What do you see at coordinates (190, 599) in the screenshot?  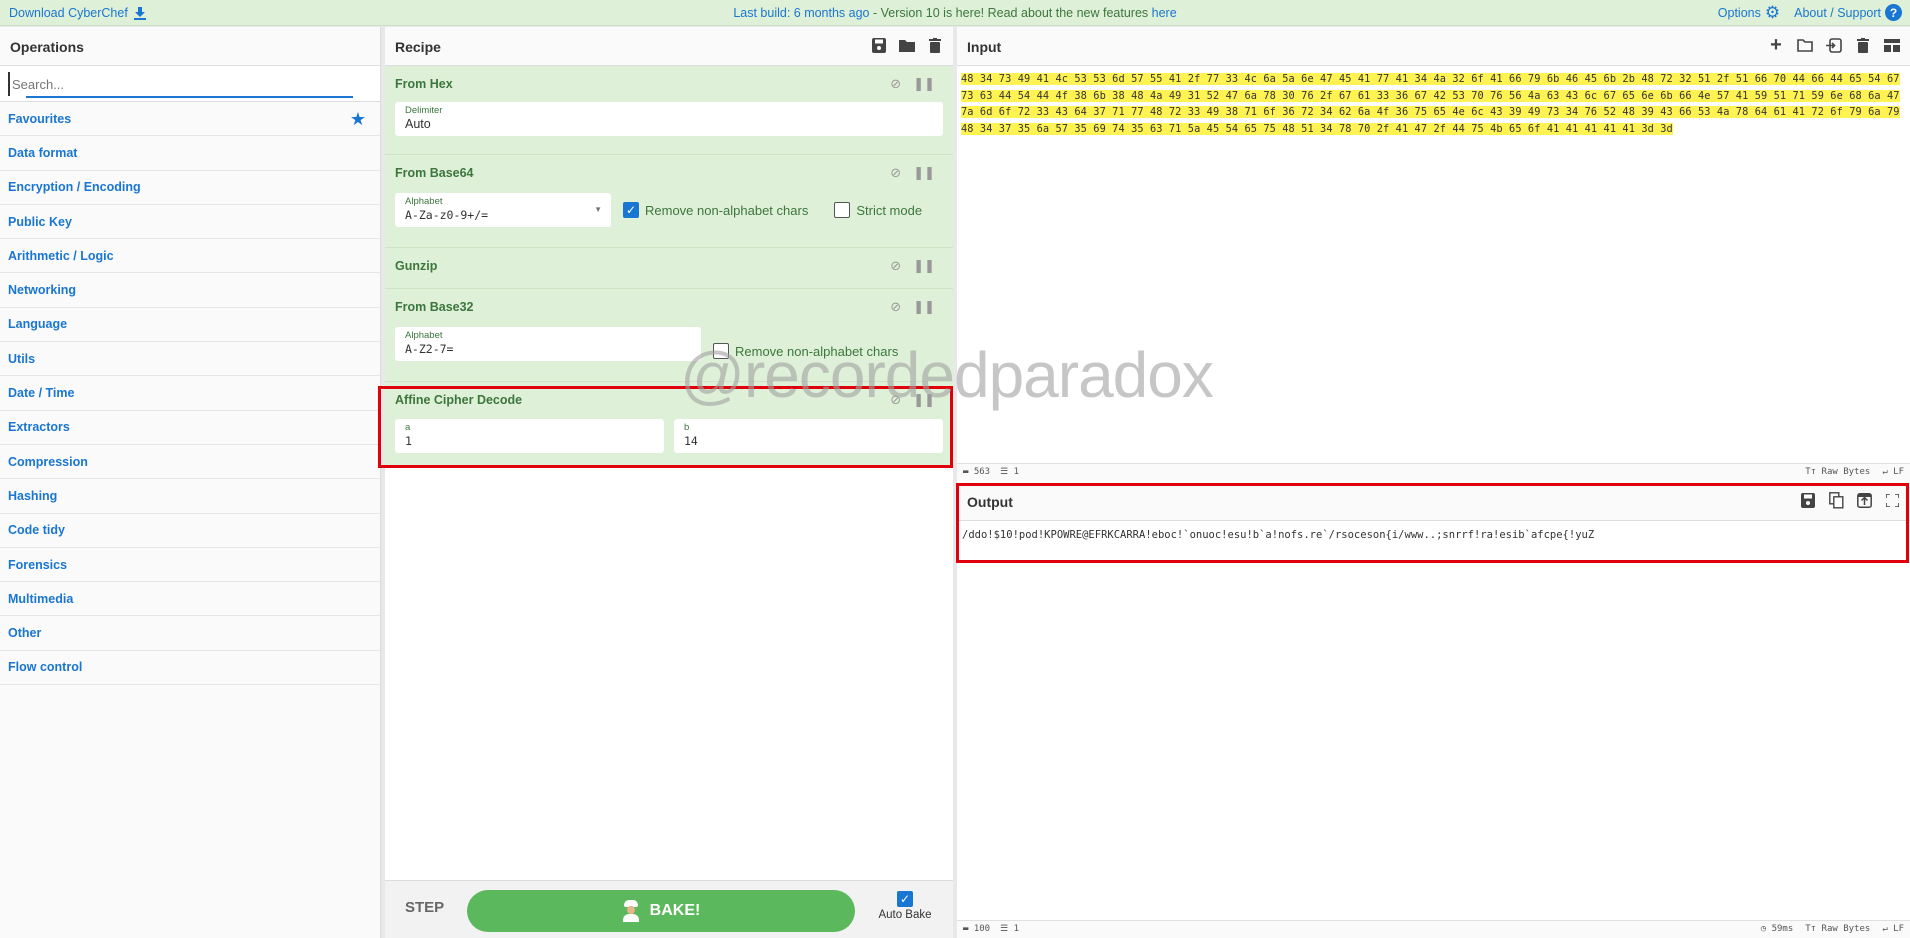 I see `category-multimedia: Multimedia` at bounding box center [190, 599].